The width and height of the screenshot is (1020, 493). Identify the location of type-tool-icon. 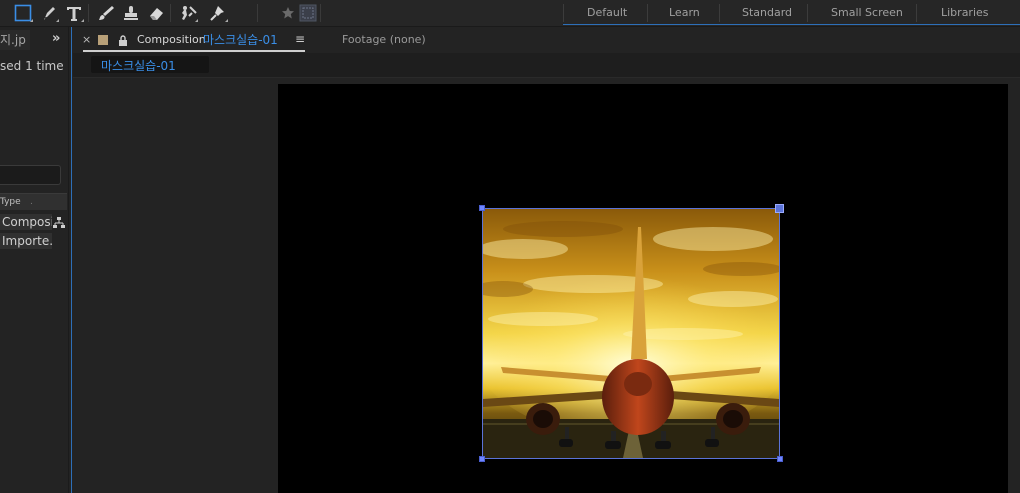
(74, 13).